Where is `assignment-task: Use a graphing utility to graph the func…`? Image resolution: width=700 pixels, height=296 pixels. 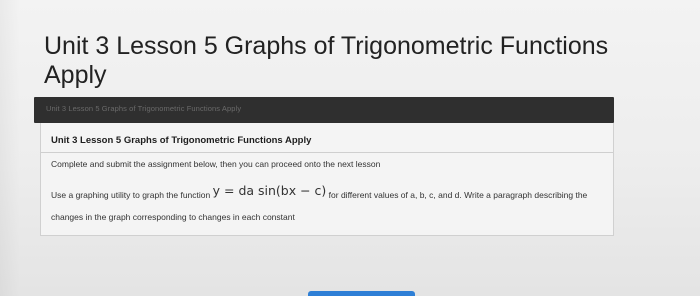 assignment-task: Use a graphing utility to graph the func… is located at coordinates (329, 205).